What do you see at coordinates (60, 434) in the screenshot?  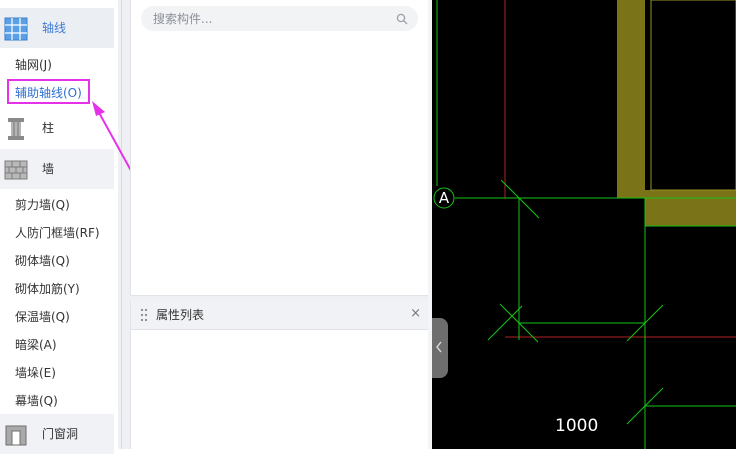 I see `nav-category-label: 门窗洞` at bounding box center [60, 434].